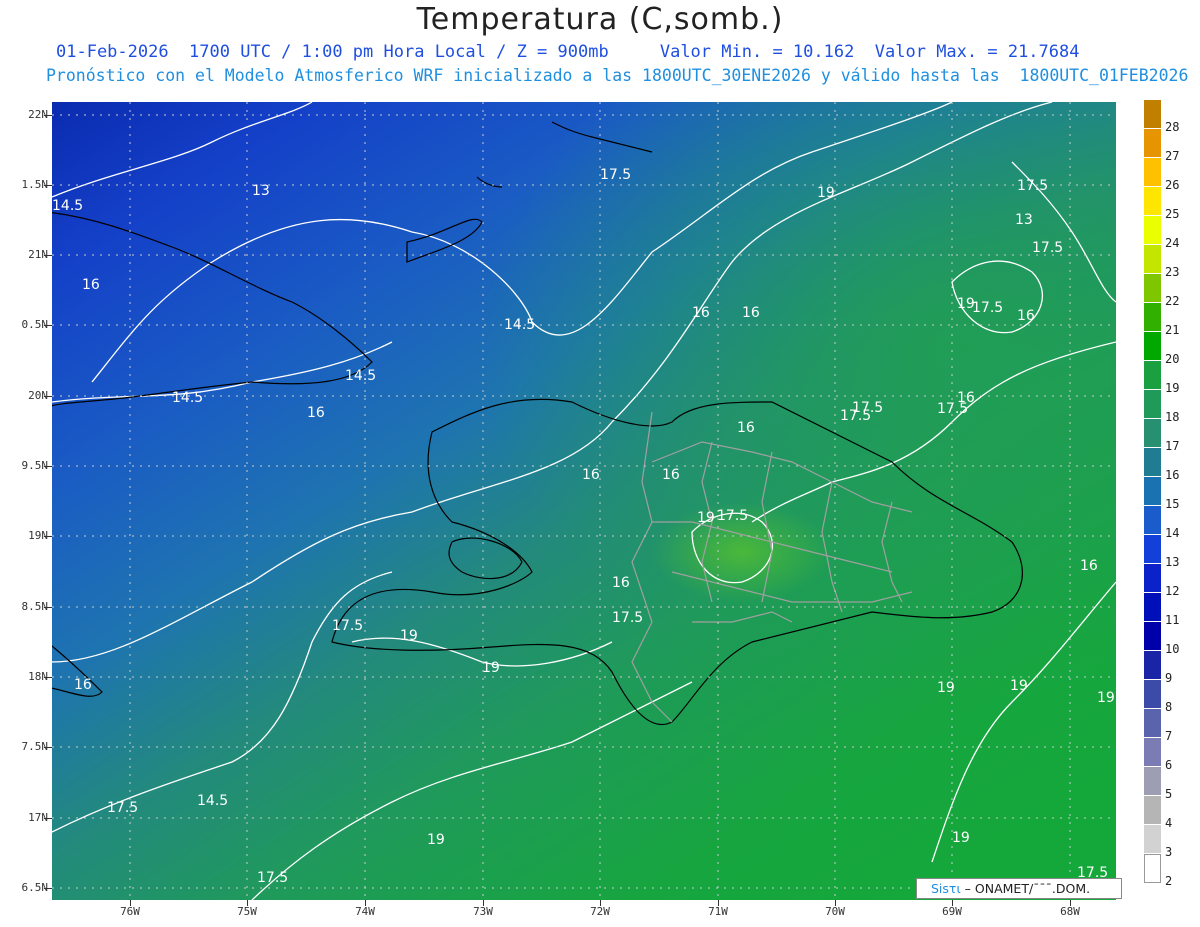 This screenshot has width=1200, height=927. Describe the element at coordinates (1172, 127) in the screenshot. I see `color-scale-label: 28` at that location.